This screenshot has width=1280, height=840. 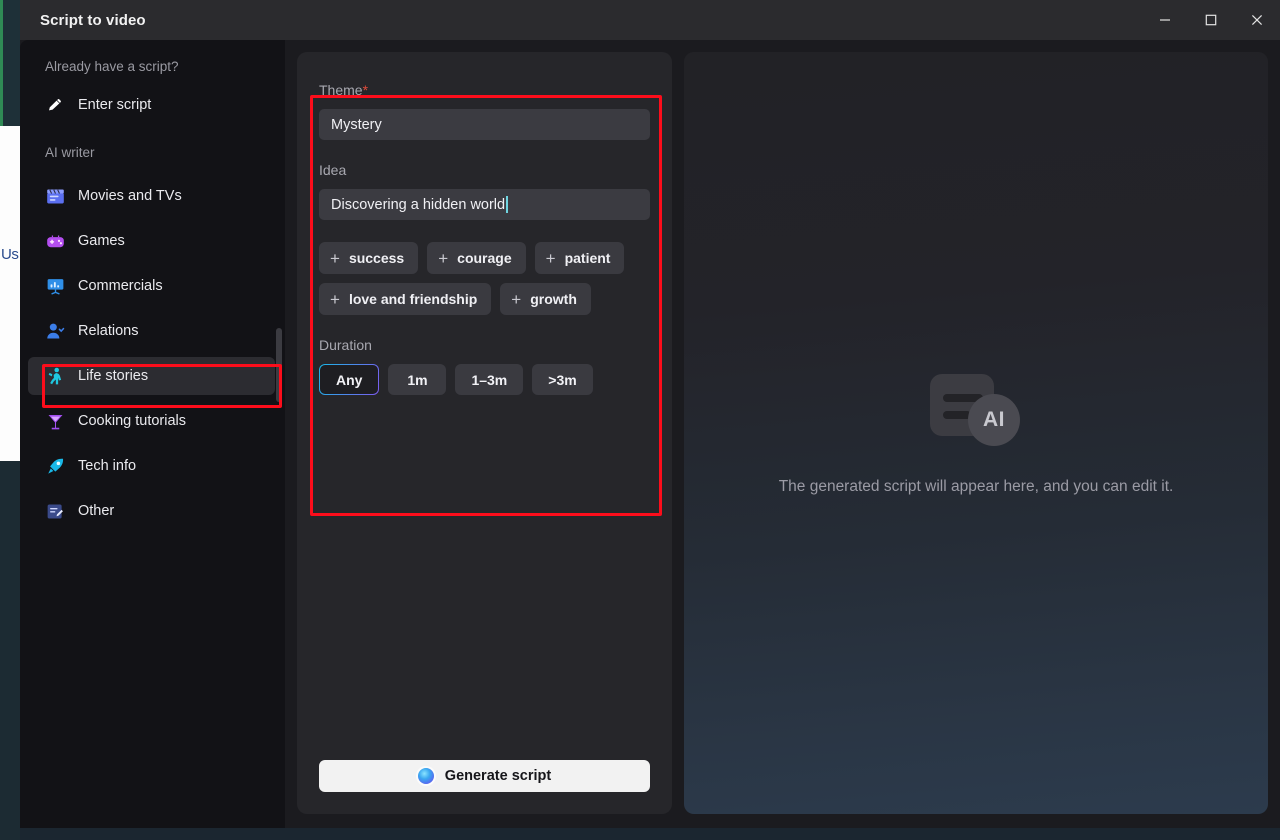 What do you see at coordinates (55, 466) in the screenshot?
I see `rocket-icon` at bounding box center [55, 466].